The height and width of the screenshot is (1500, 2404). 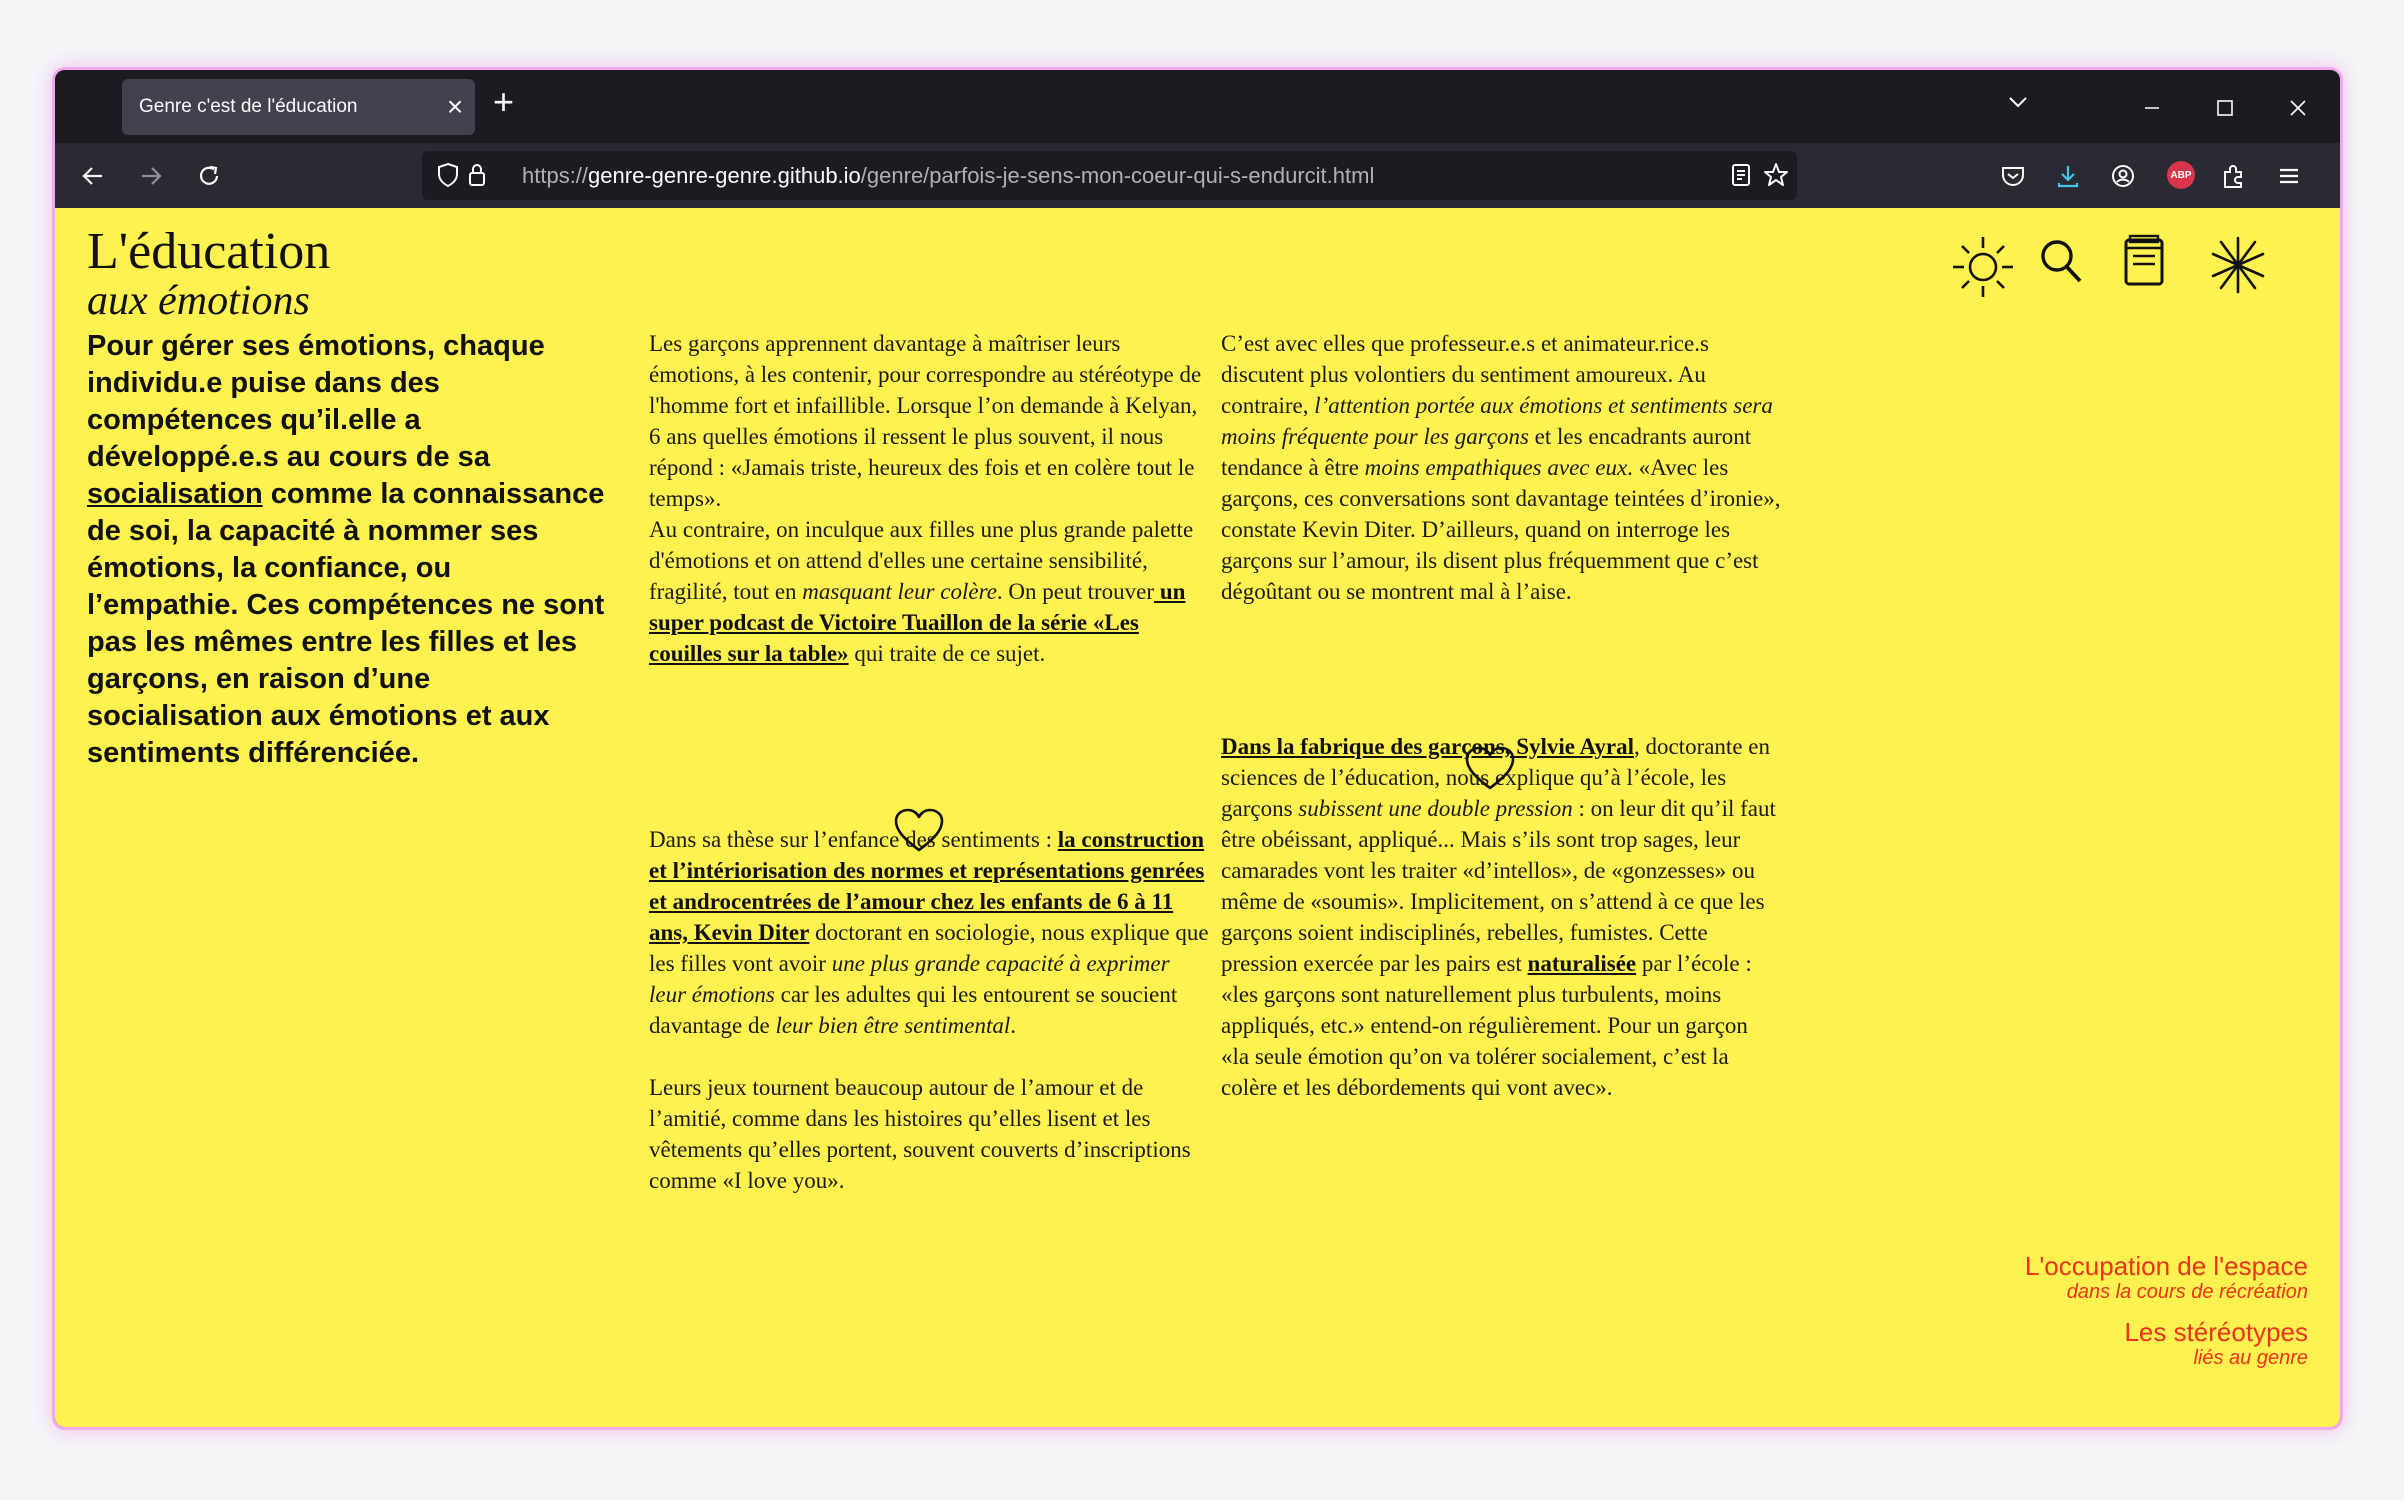 I want to click on adblock-plus-icon: ABP, so click(x=2181, y=175).